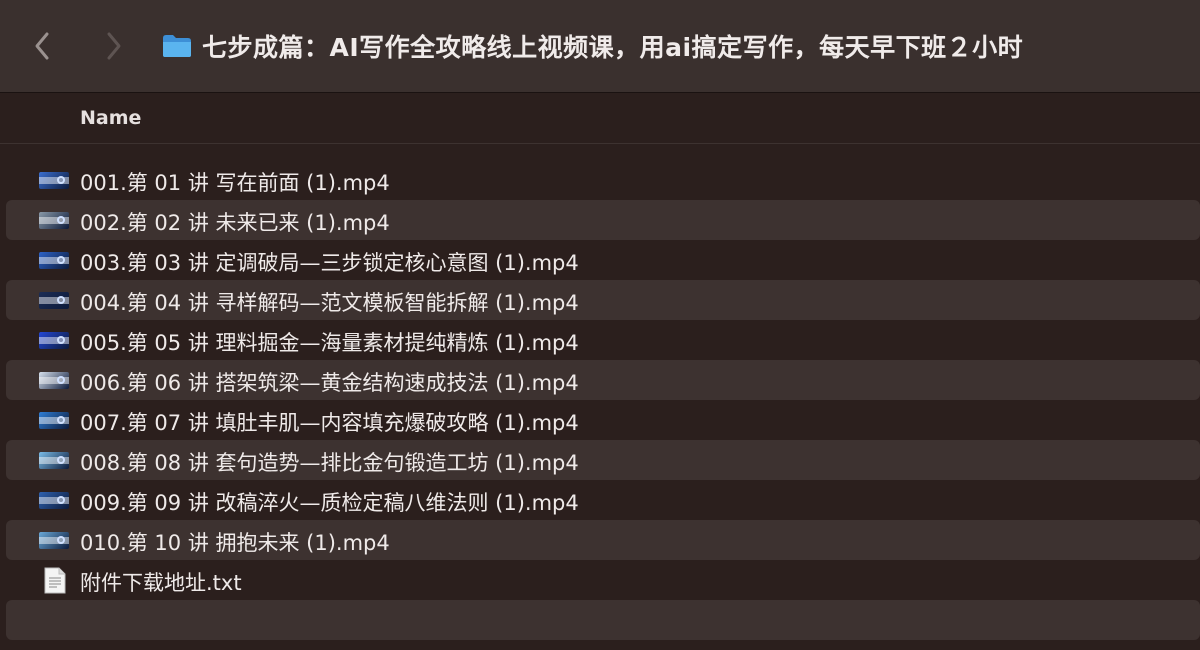 The height and width of the screenshot is (650, 1200). I want to click on list-item: 008.第 08 讲 套句造势—排比金句锻造工坊 (1).mp4, so click(603, 460).